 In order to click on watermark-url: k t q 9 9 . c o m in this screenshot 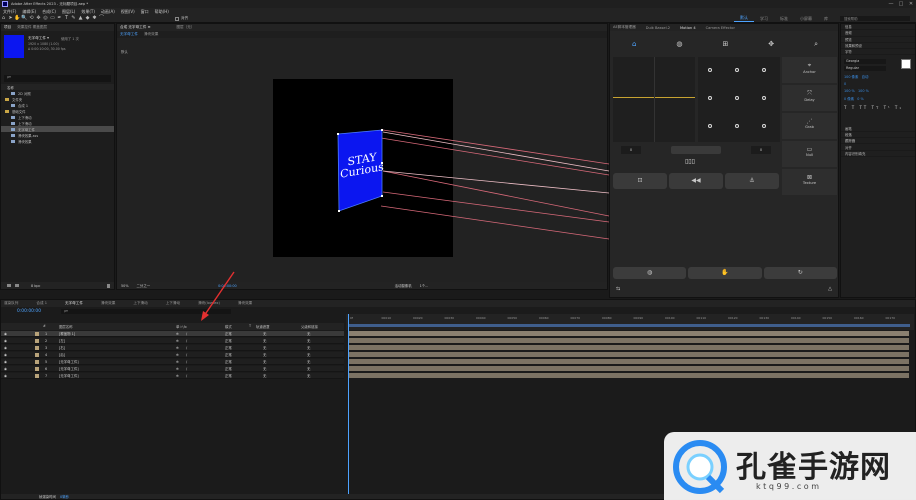, I will do `click(787, 486)`.